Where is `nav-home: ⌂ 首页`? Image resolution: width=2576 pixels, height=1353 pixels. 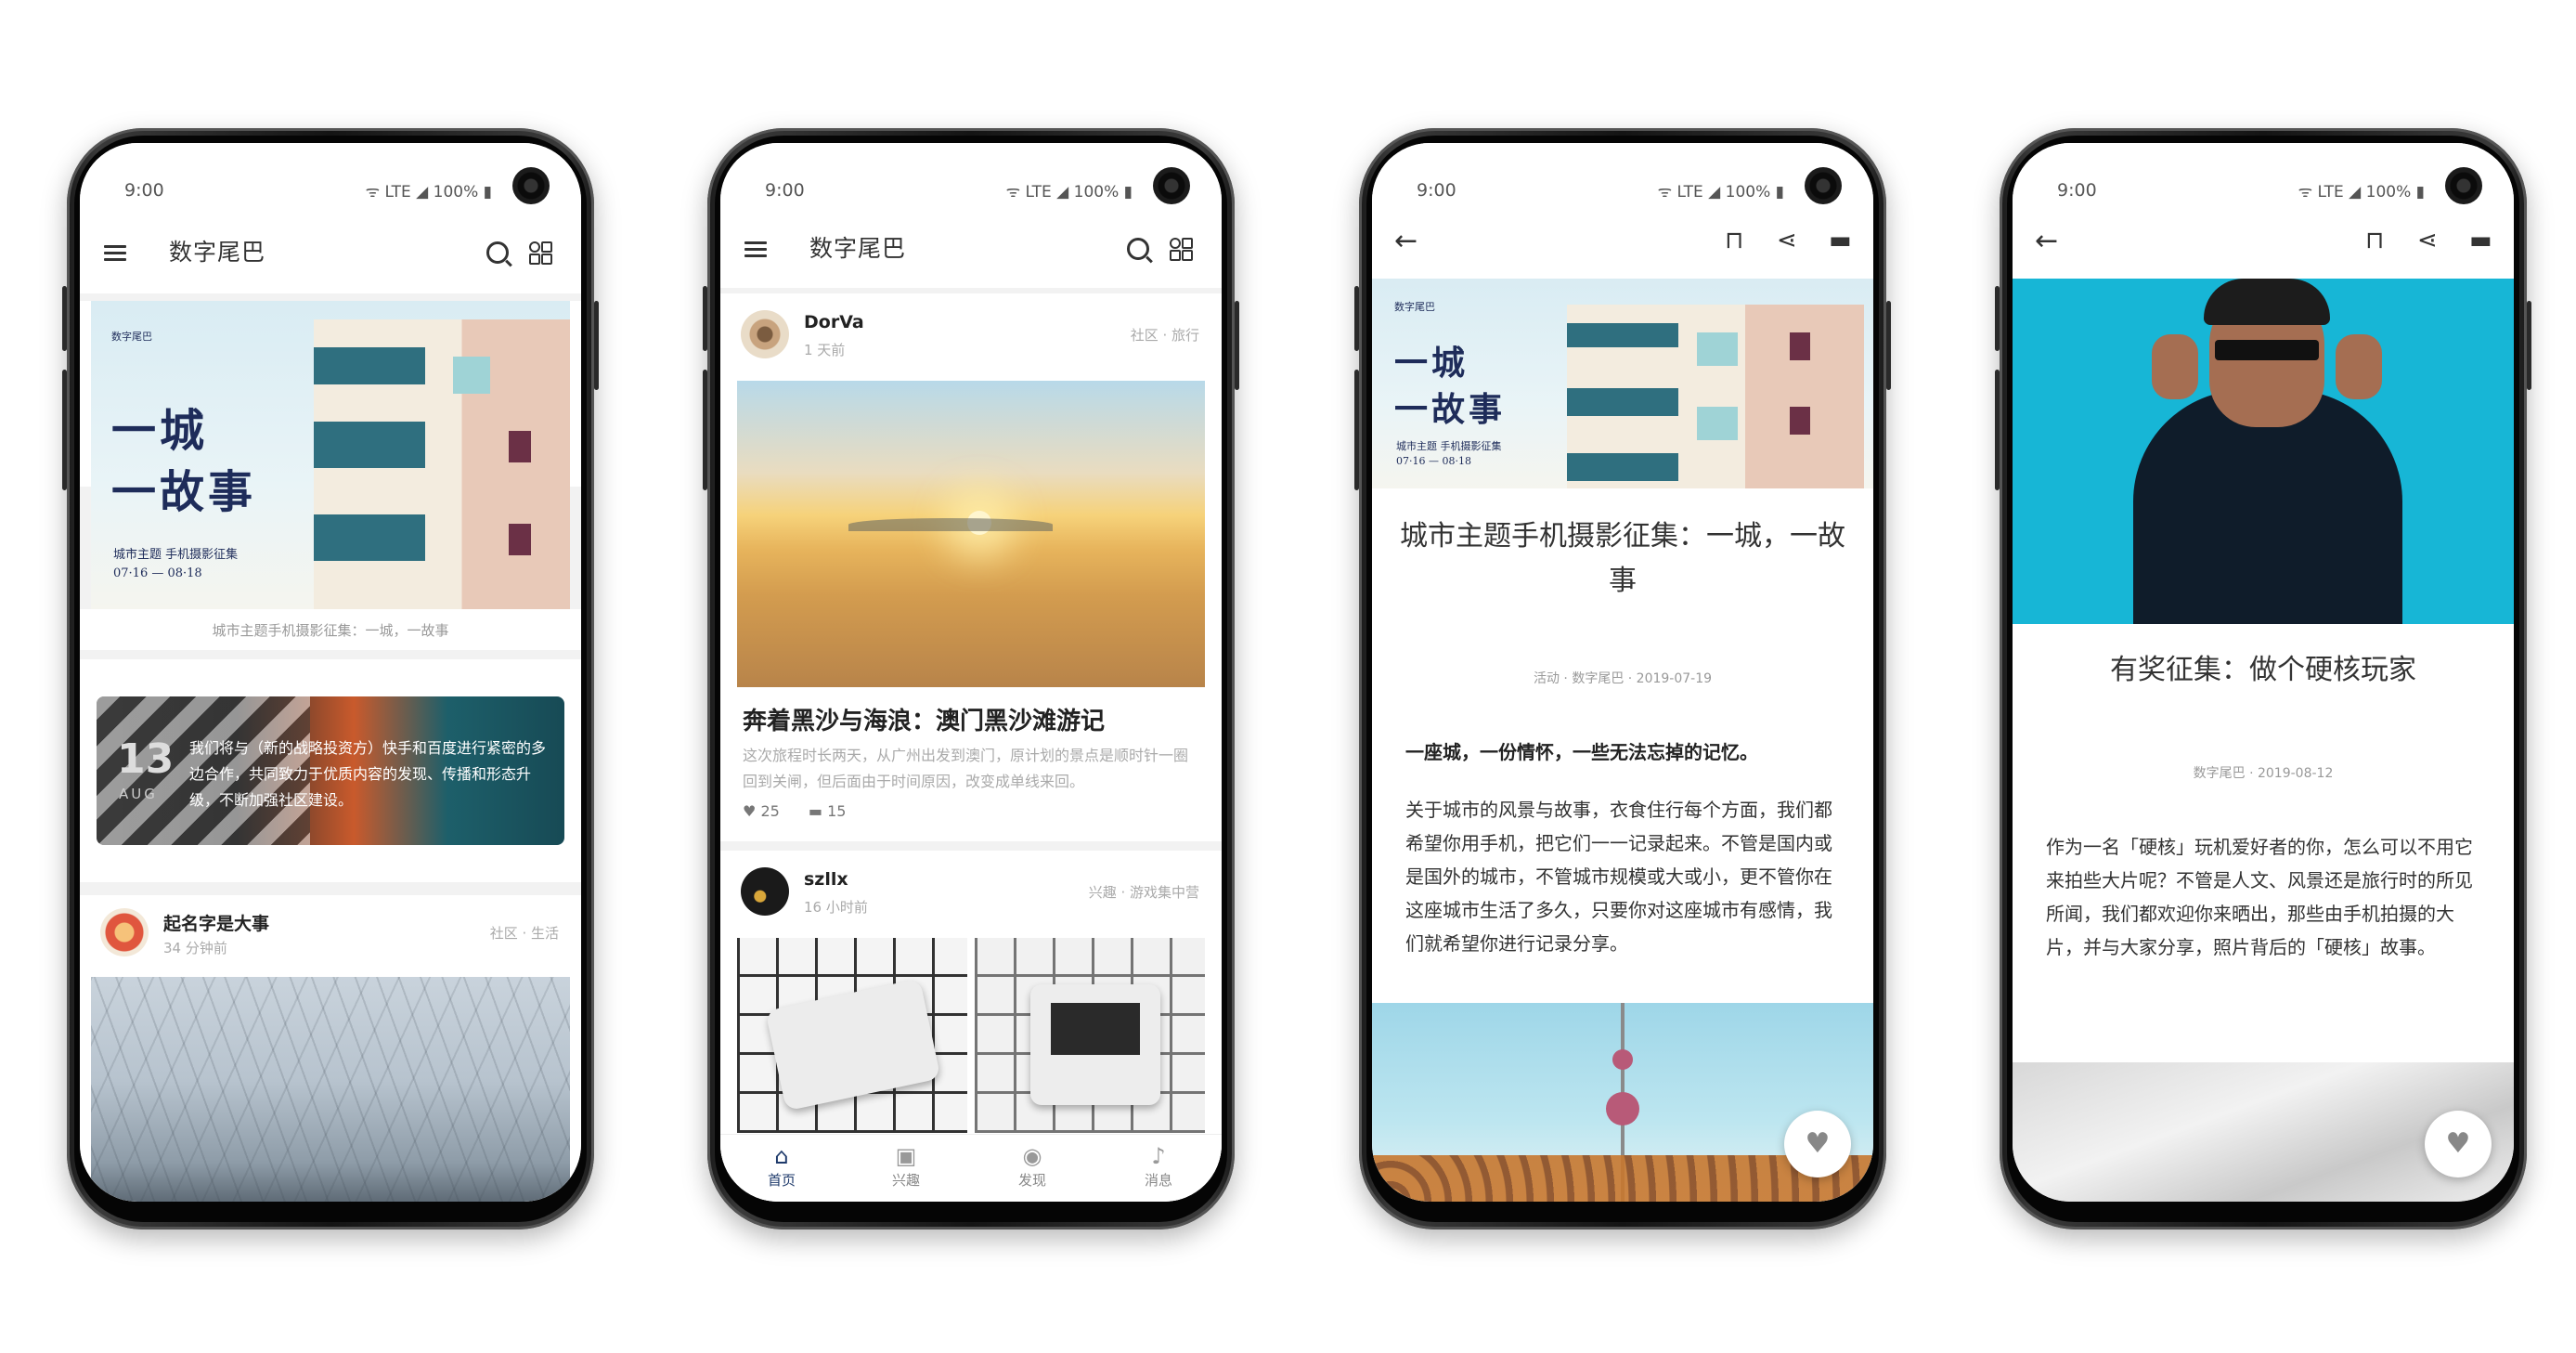
nav-home: ⌂ 首页 is located at coordinates (781, 1166).